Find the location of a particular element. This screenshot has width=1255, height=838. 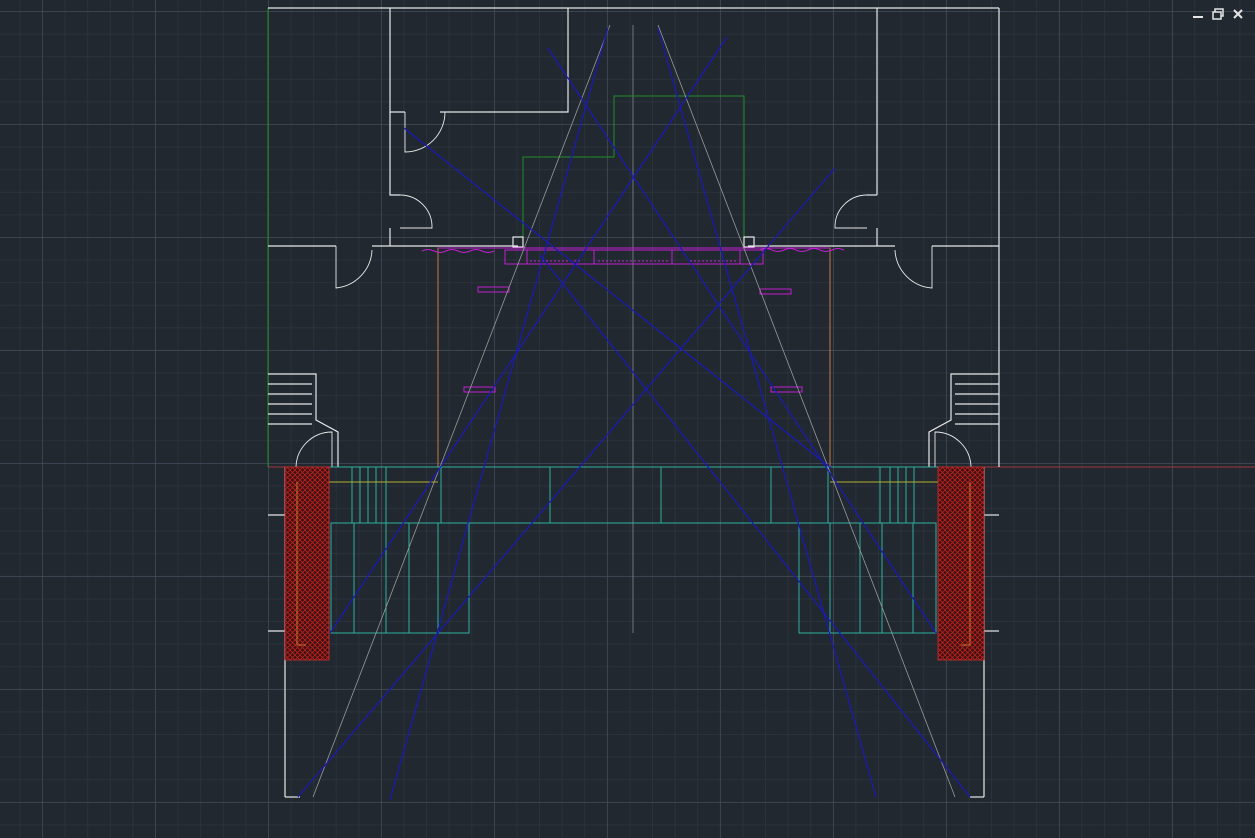

seating-layer is located at coordinates (634, 550).